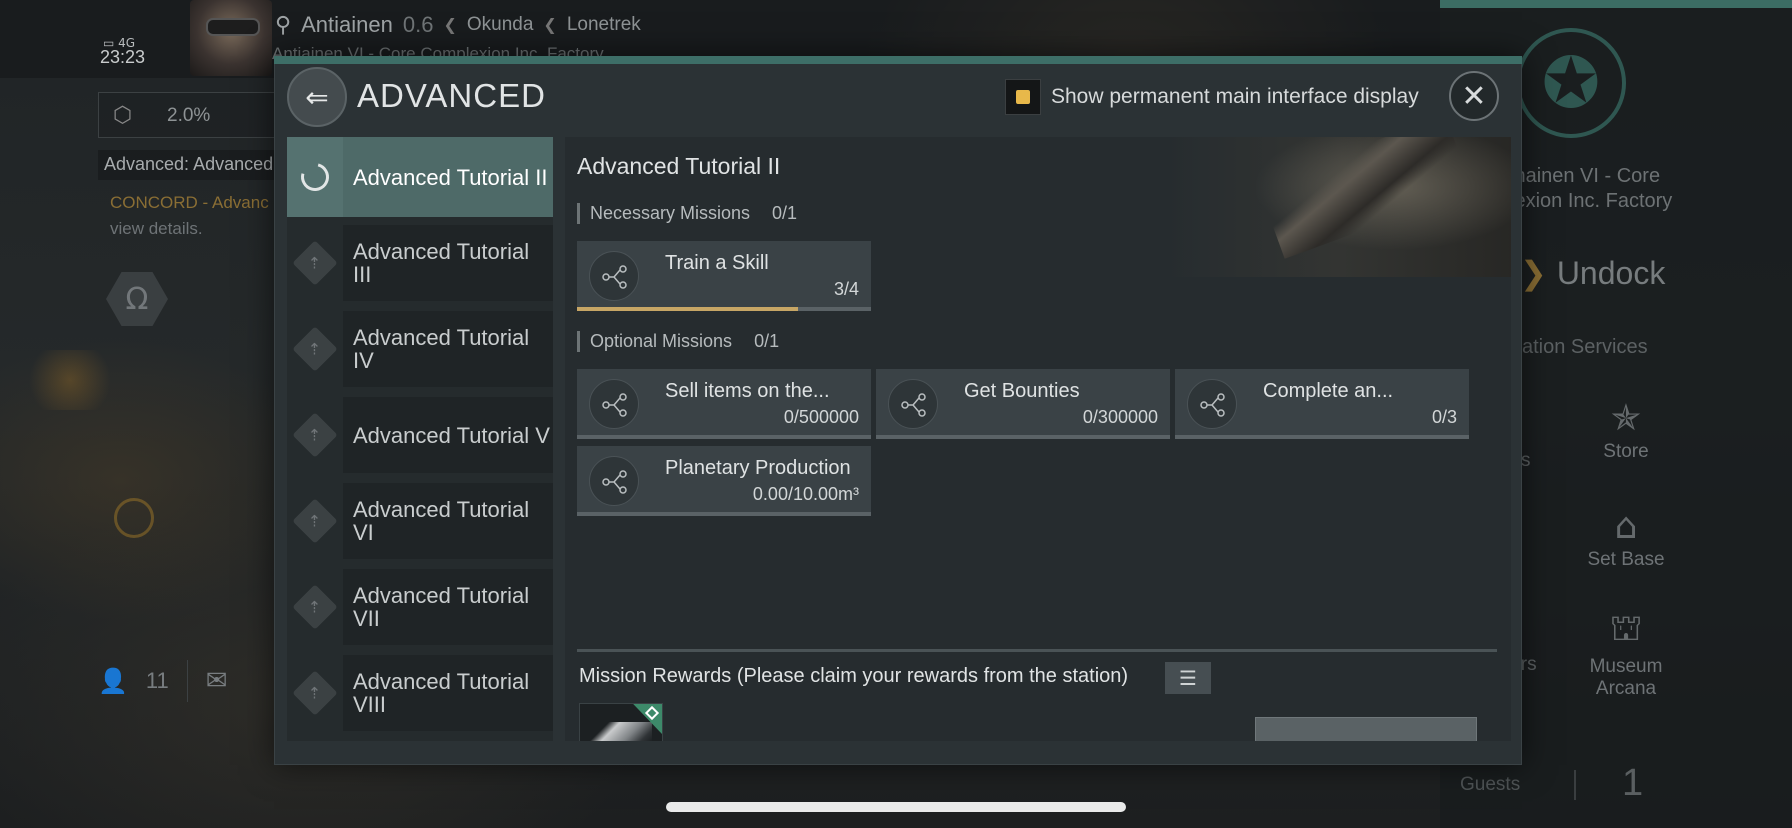 This screenshot has width=1792, height=828. Describe the element at coordinates (1585, 347) in the screenshot. I see `station-services-label: ation Services` at that location.